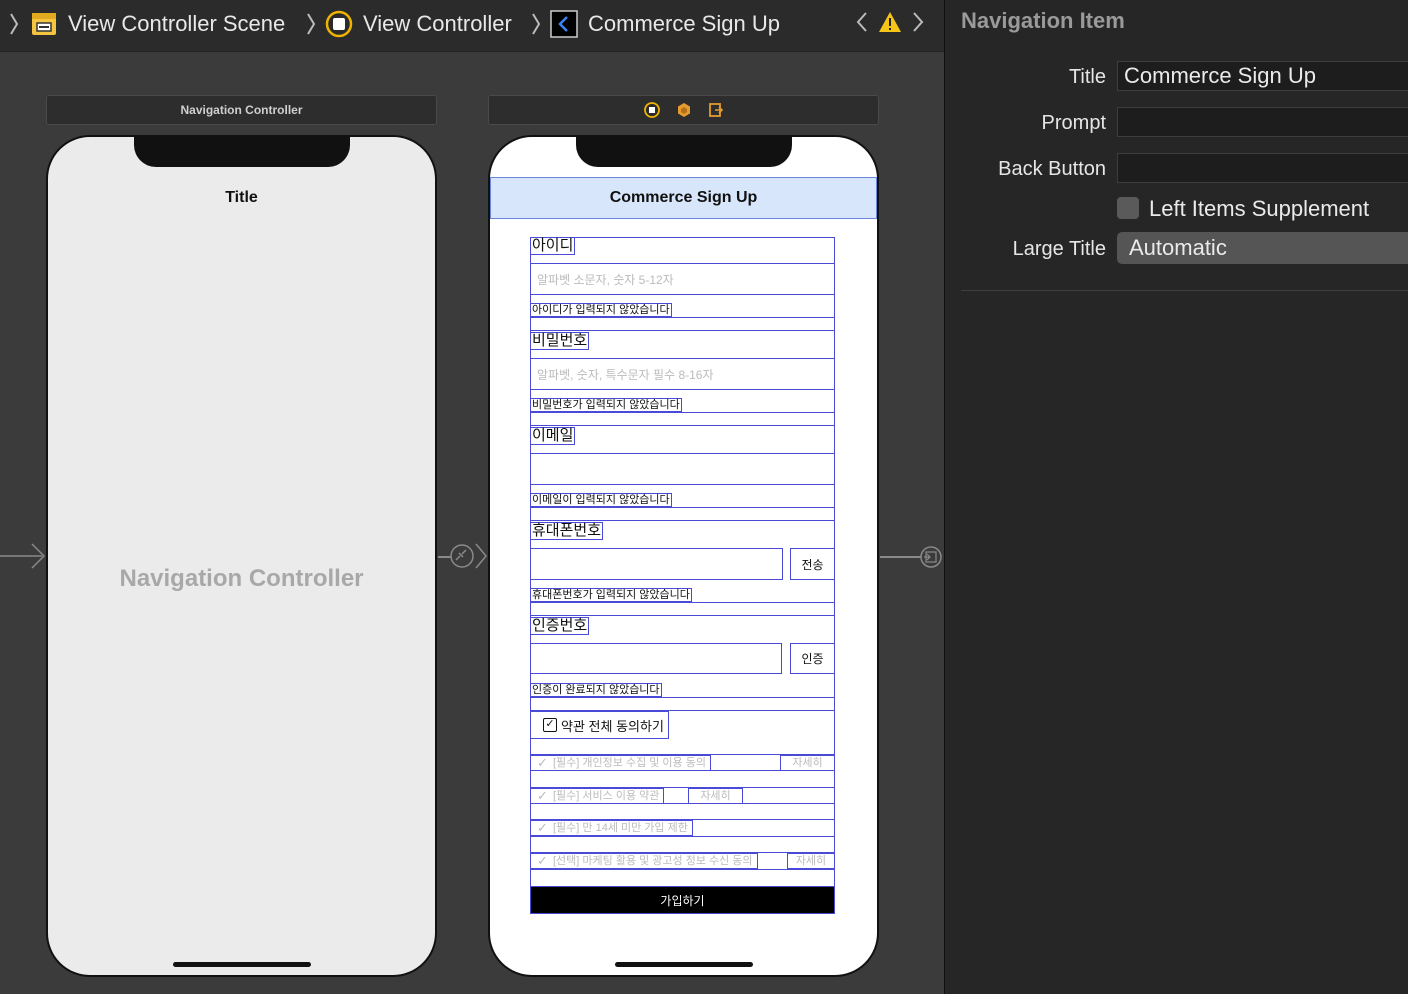  Describe the element at coordinates (1262, 248) in the screenshot. I see `large-title-popup: Automatic` at that location.